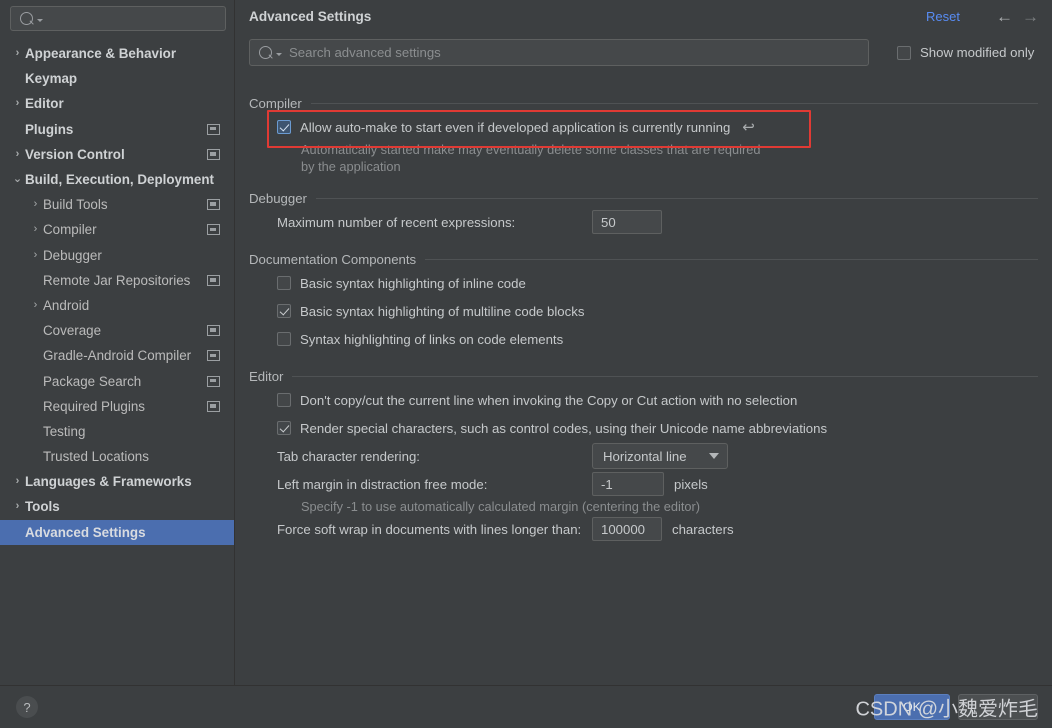 The width and height of the screenshot is (1052, 728). I want to click on dialog-footer: ? OK CSDN @小魏爱炸毛, so click(526, 706).